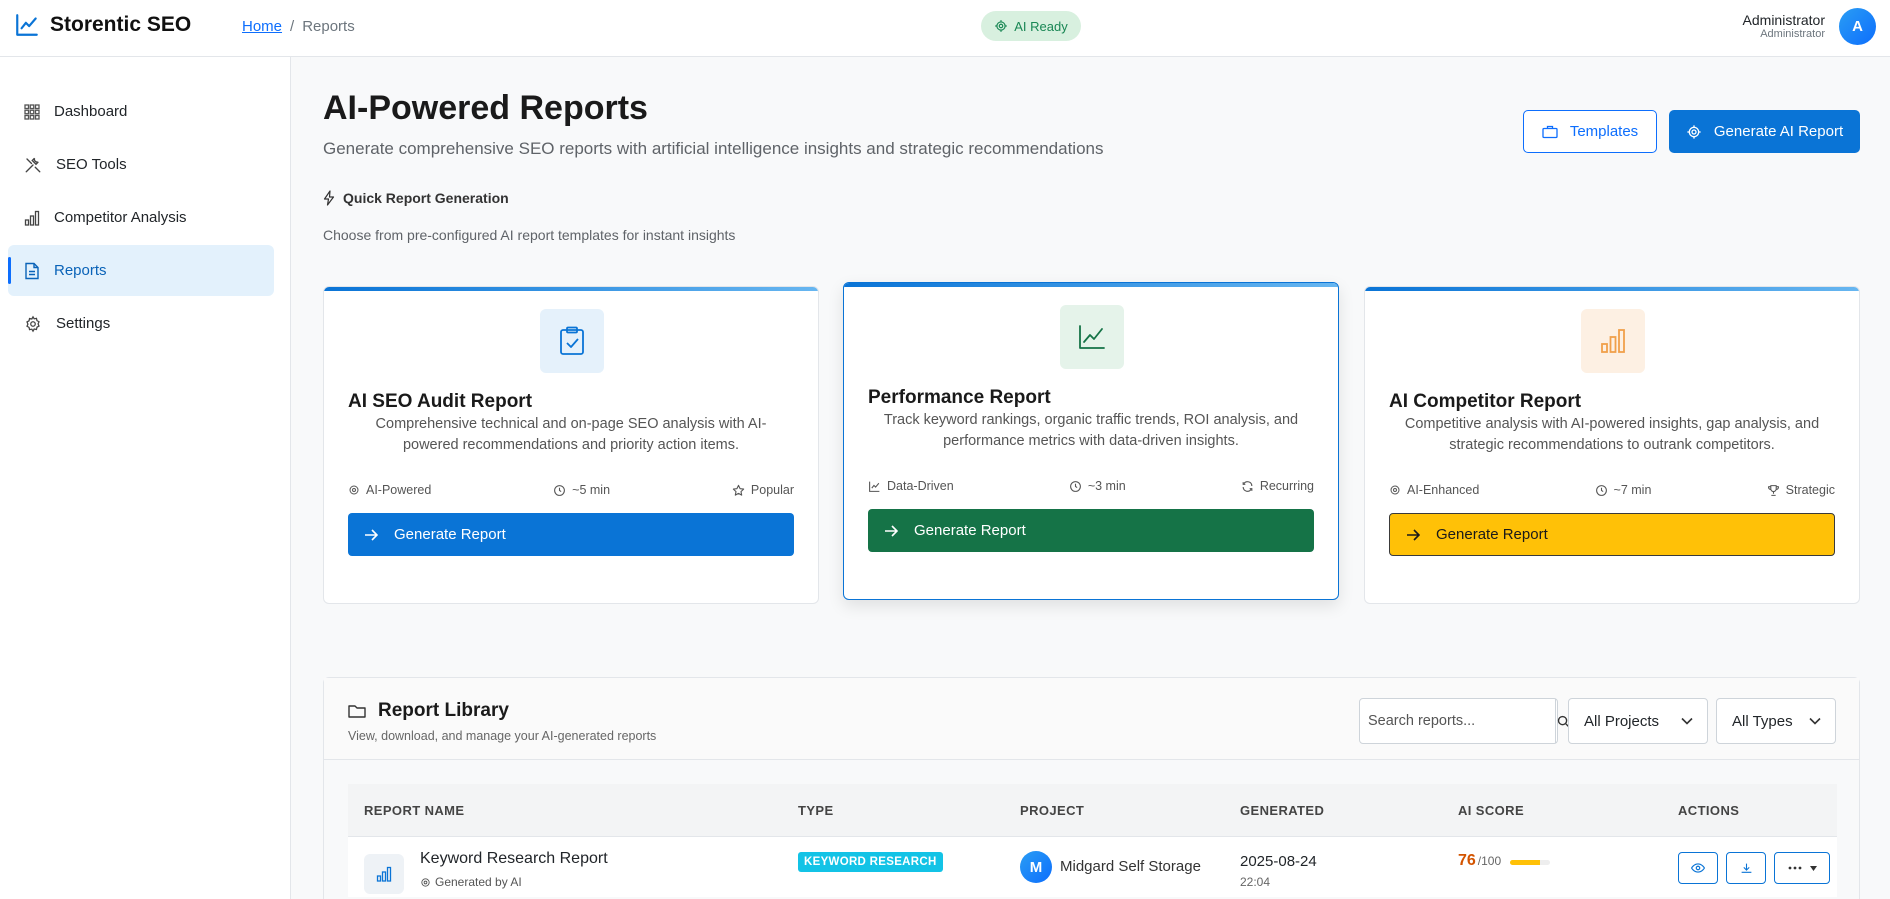 Image resolution: width=1890 pixels, height=899 pixels. What do you see at coordinates (485, 108) in the screenshot?
I see `page-title: AI-Powered Reports` at bounding box center [485, 108].